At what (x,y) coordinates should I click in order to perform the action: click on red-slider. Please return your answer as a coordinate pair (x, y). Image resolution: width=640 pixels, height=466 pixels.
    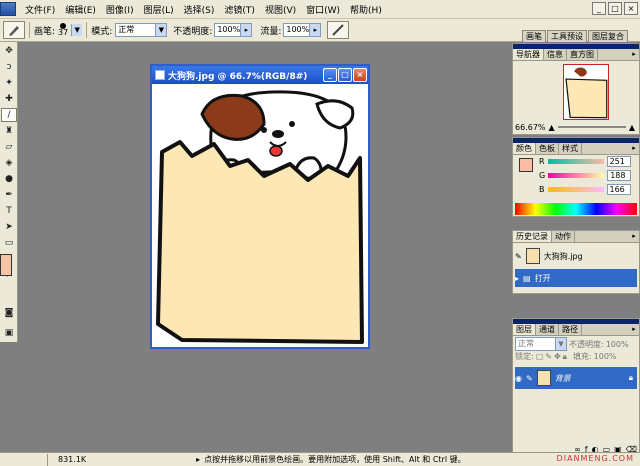
    Looking at the image, I should click on (575, 161).